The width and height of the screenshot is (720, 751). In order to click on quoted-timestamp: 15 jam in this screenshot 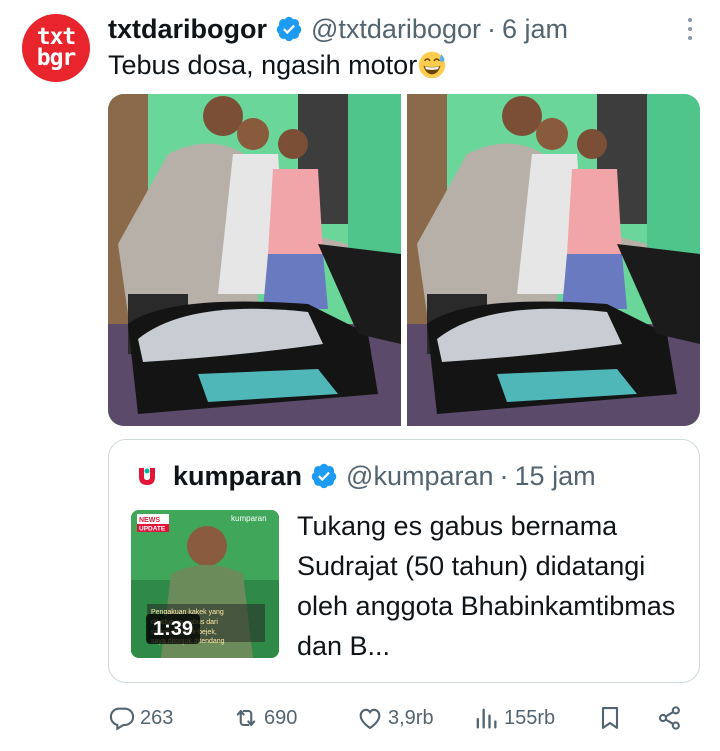, I will do `click(555, 476)`.